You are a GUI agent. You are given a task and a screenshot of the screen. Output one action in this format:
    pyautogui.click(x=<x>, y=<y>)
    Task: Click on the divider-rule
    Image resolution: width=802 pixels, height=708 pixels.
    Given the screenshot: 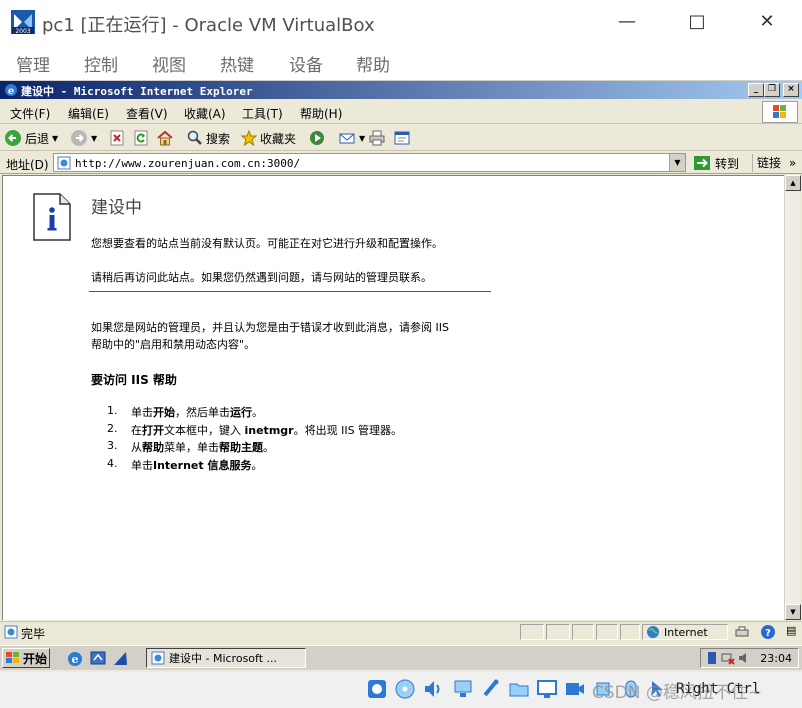 What is the action you would take?
    pyautogui.click(x=290, y=291)
    